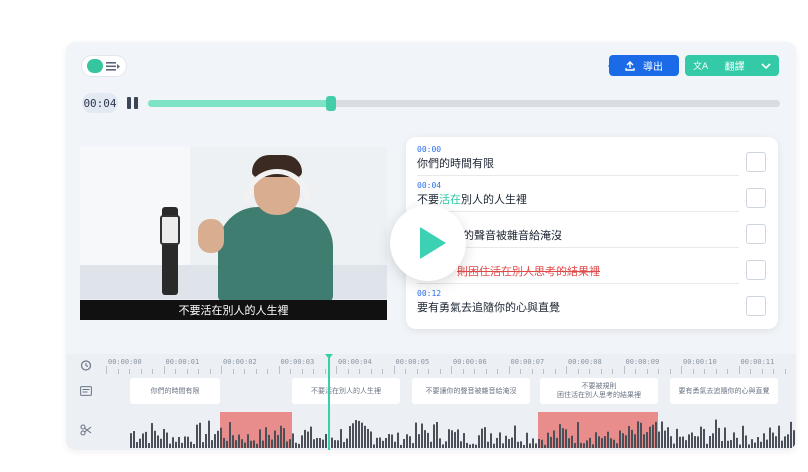  What do you see at coordinates (512, 235) in the screenshot?
I see `subtitle-text: 的聲音被雜音給淹沒` at bounding box center [512, 235].